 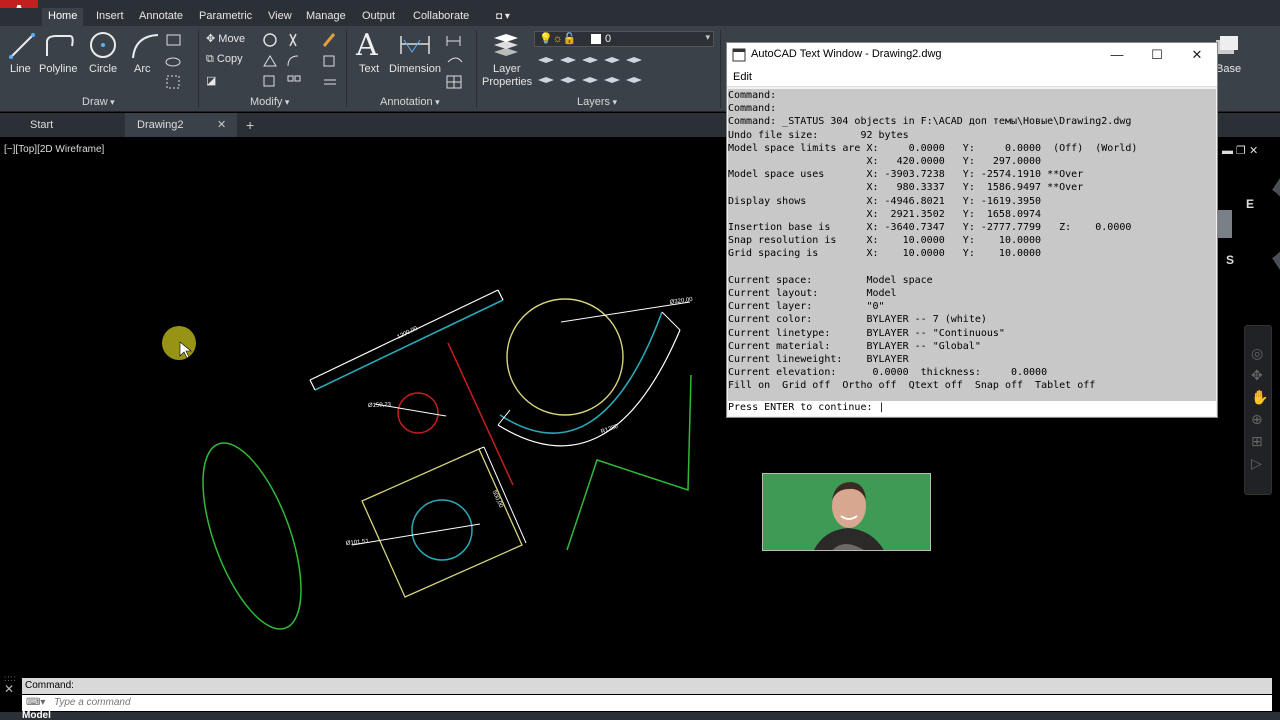 What do you see at coordinates (98, 102) in the screenshot?
I see `draw-panel-title: Draw` at bounding box center [98, 102].